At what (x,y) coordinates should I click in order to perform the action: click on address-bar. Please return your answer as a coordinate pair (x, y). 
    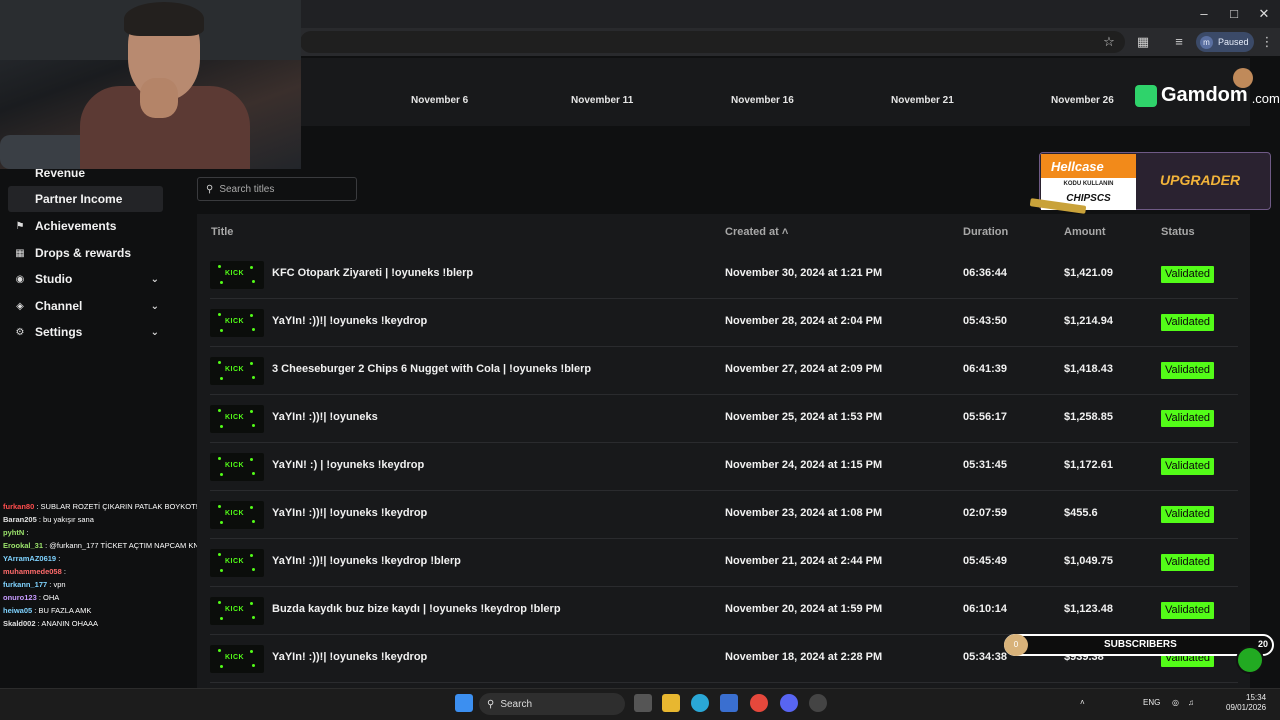
    Looking at the image, I should click on (712, 42).